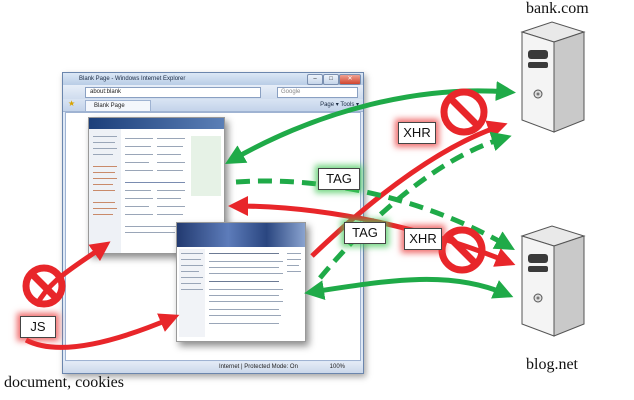 The height and width of the screenshot is (400, 634). Describe the element at coordinates (365, 233) in the screenshot. I see `tag-label-bottom: TAG` at that location.